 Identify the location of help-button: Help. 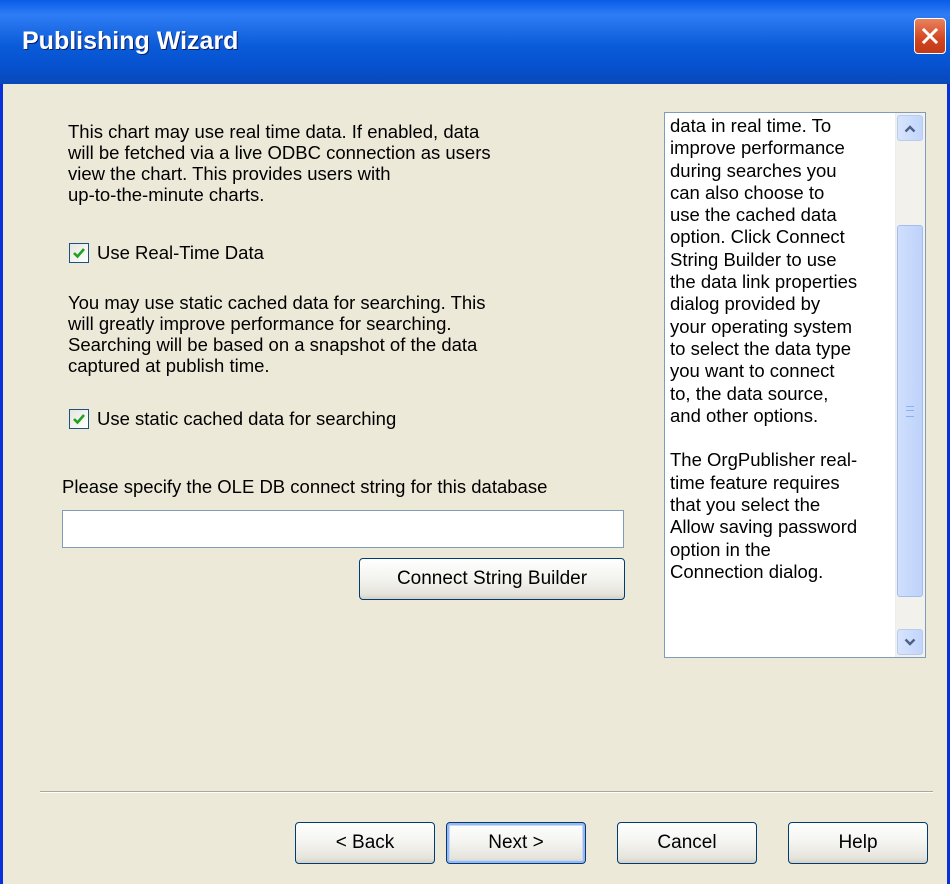
(858, 843).